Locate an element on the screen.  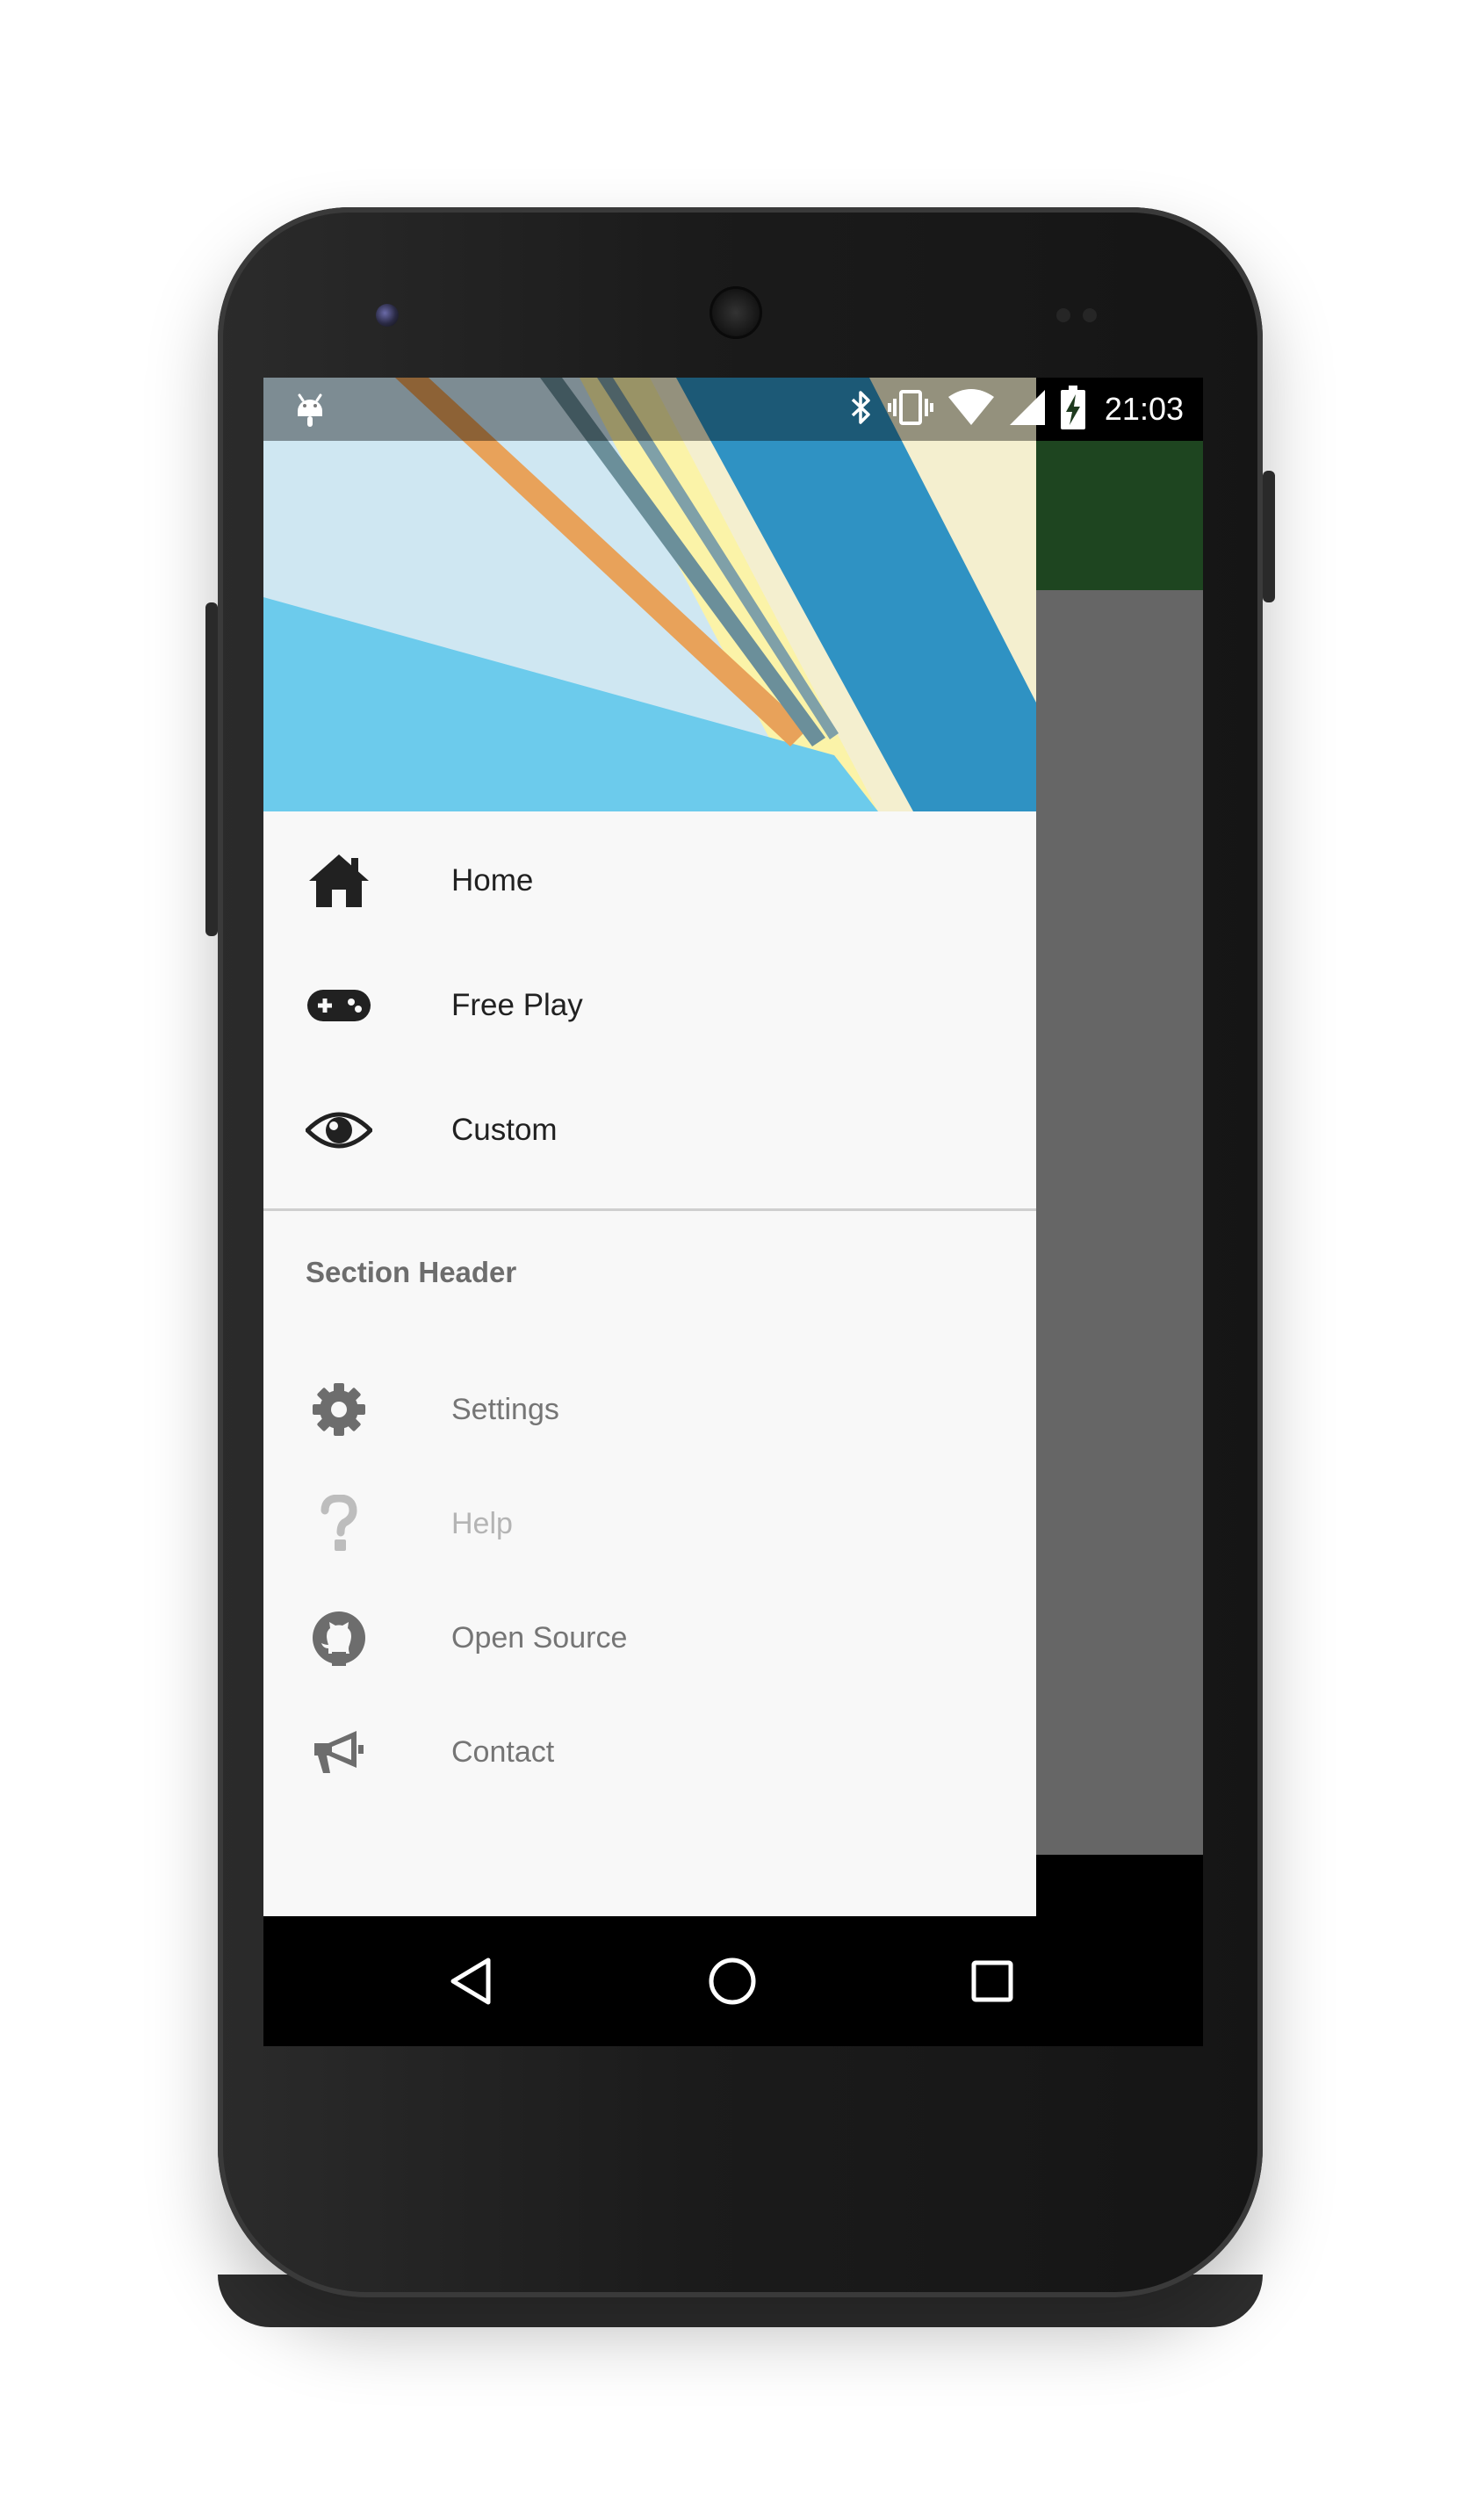
drawer-item-home: Home is located at coordinates (649, 880).